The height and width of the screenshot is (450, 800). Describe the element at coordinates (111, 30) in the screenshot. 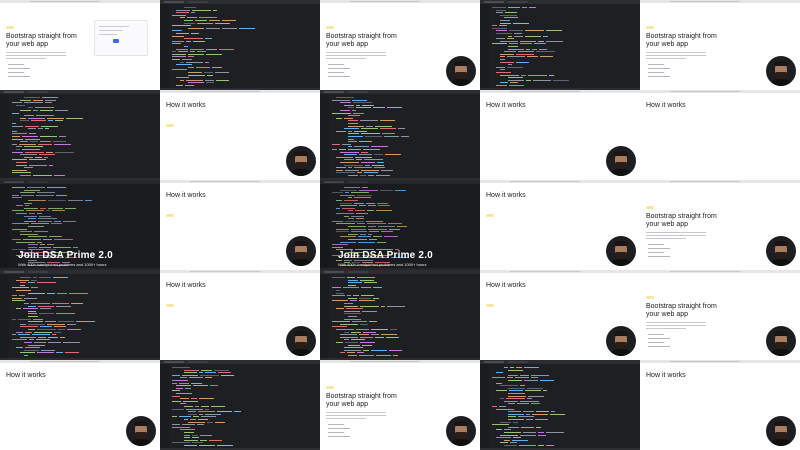

I see `preview-line` at that location.